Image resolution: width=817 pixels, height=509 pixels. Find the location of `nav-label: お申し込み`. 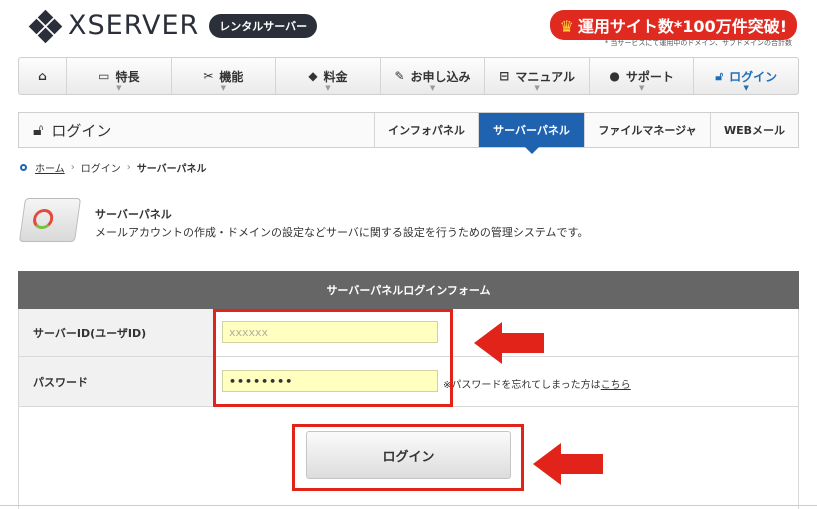

nav-label: お申し込み is located at coordinates (440, 76).